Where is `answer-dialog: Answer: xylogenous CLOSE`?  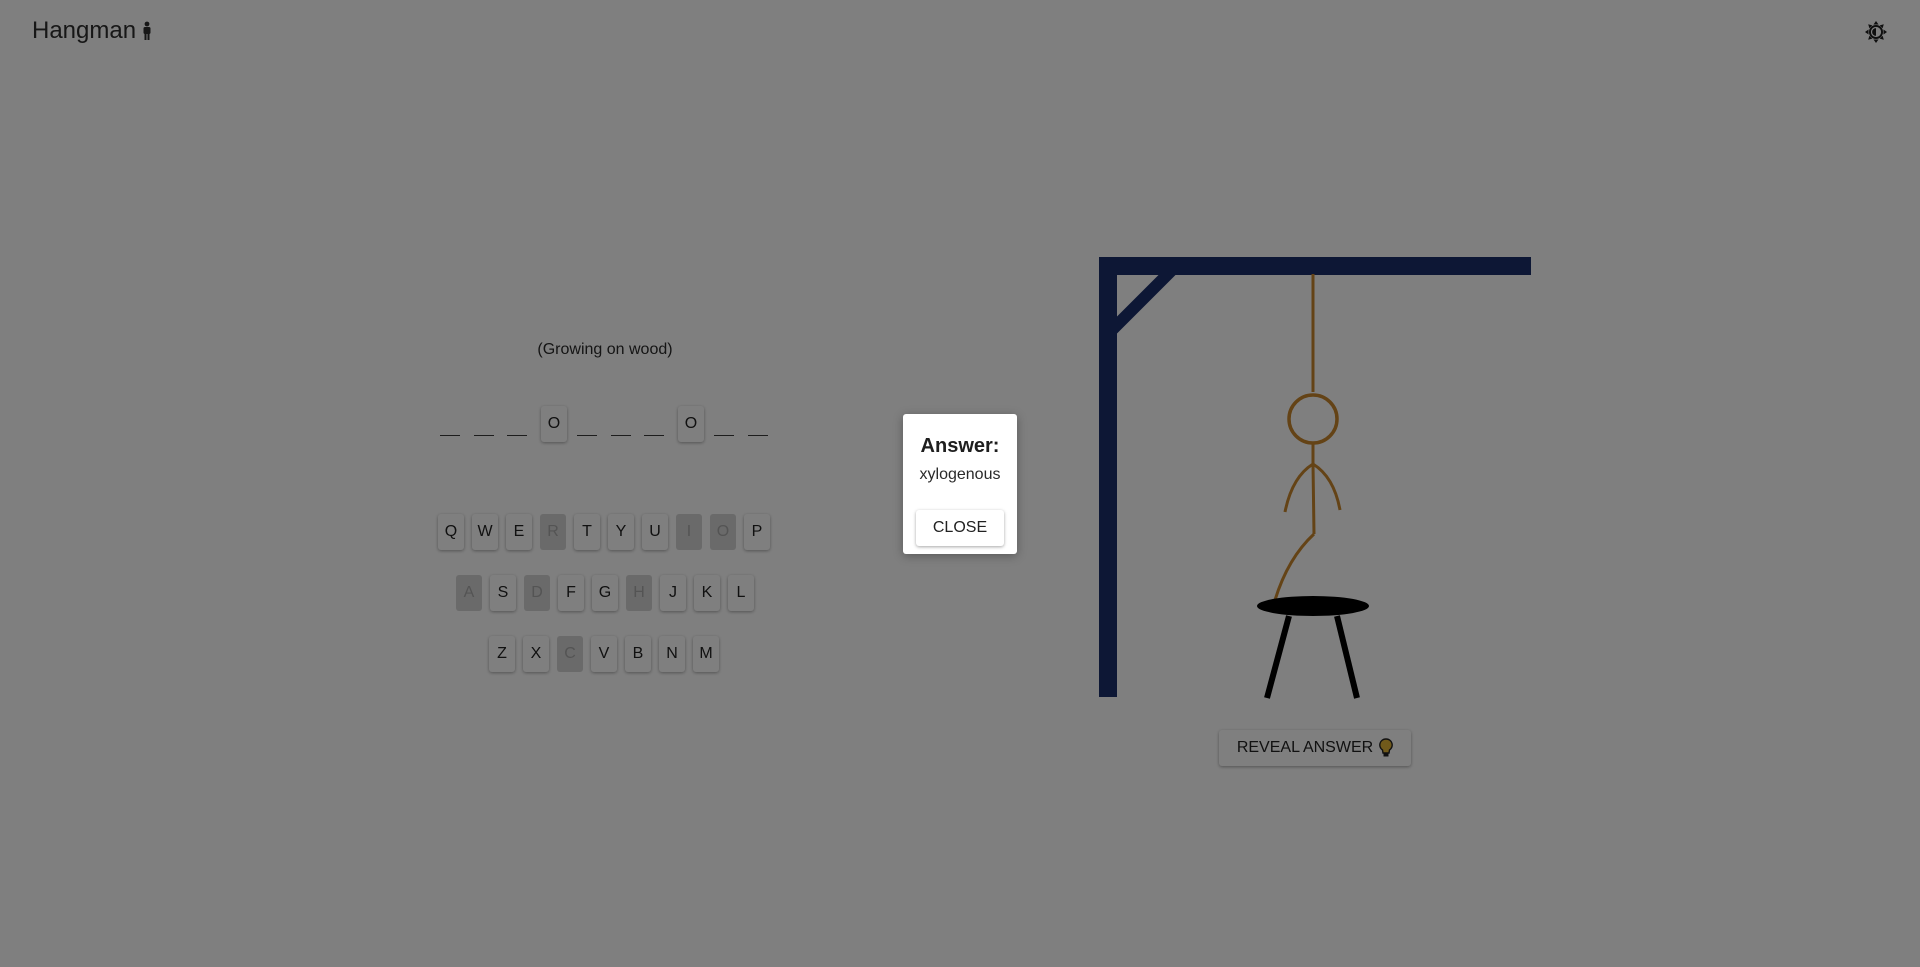 answer-dialog: Answer: xylogenous CLOSE is located at coordinates (960, 484).